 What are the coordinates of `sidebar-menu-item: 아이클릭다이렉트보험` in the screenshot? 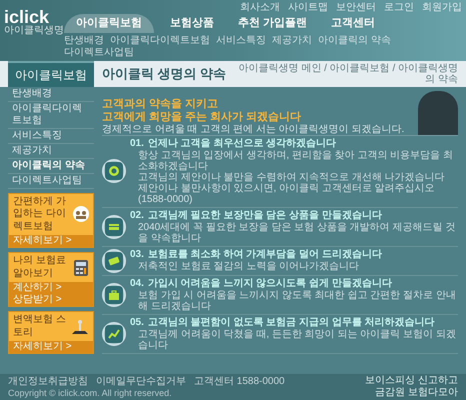 It's located at (51, 115).